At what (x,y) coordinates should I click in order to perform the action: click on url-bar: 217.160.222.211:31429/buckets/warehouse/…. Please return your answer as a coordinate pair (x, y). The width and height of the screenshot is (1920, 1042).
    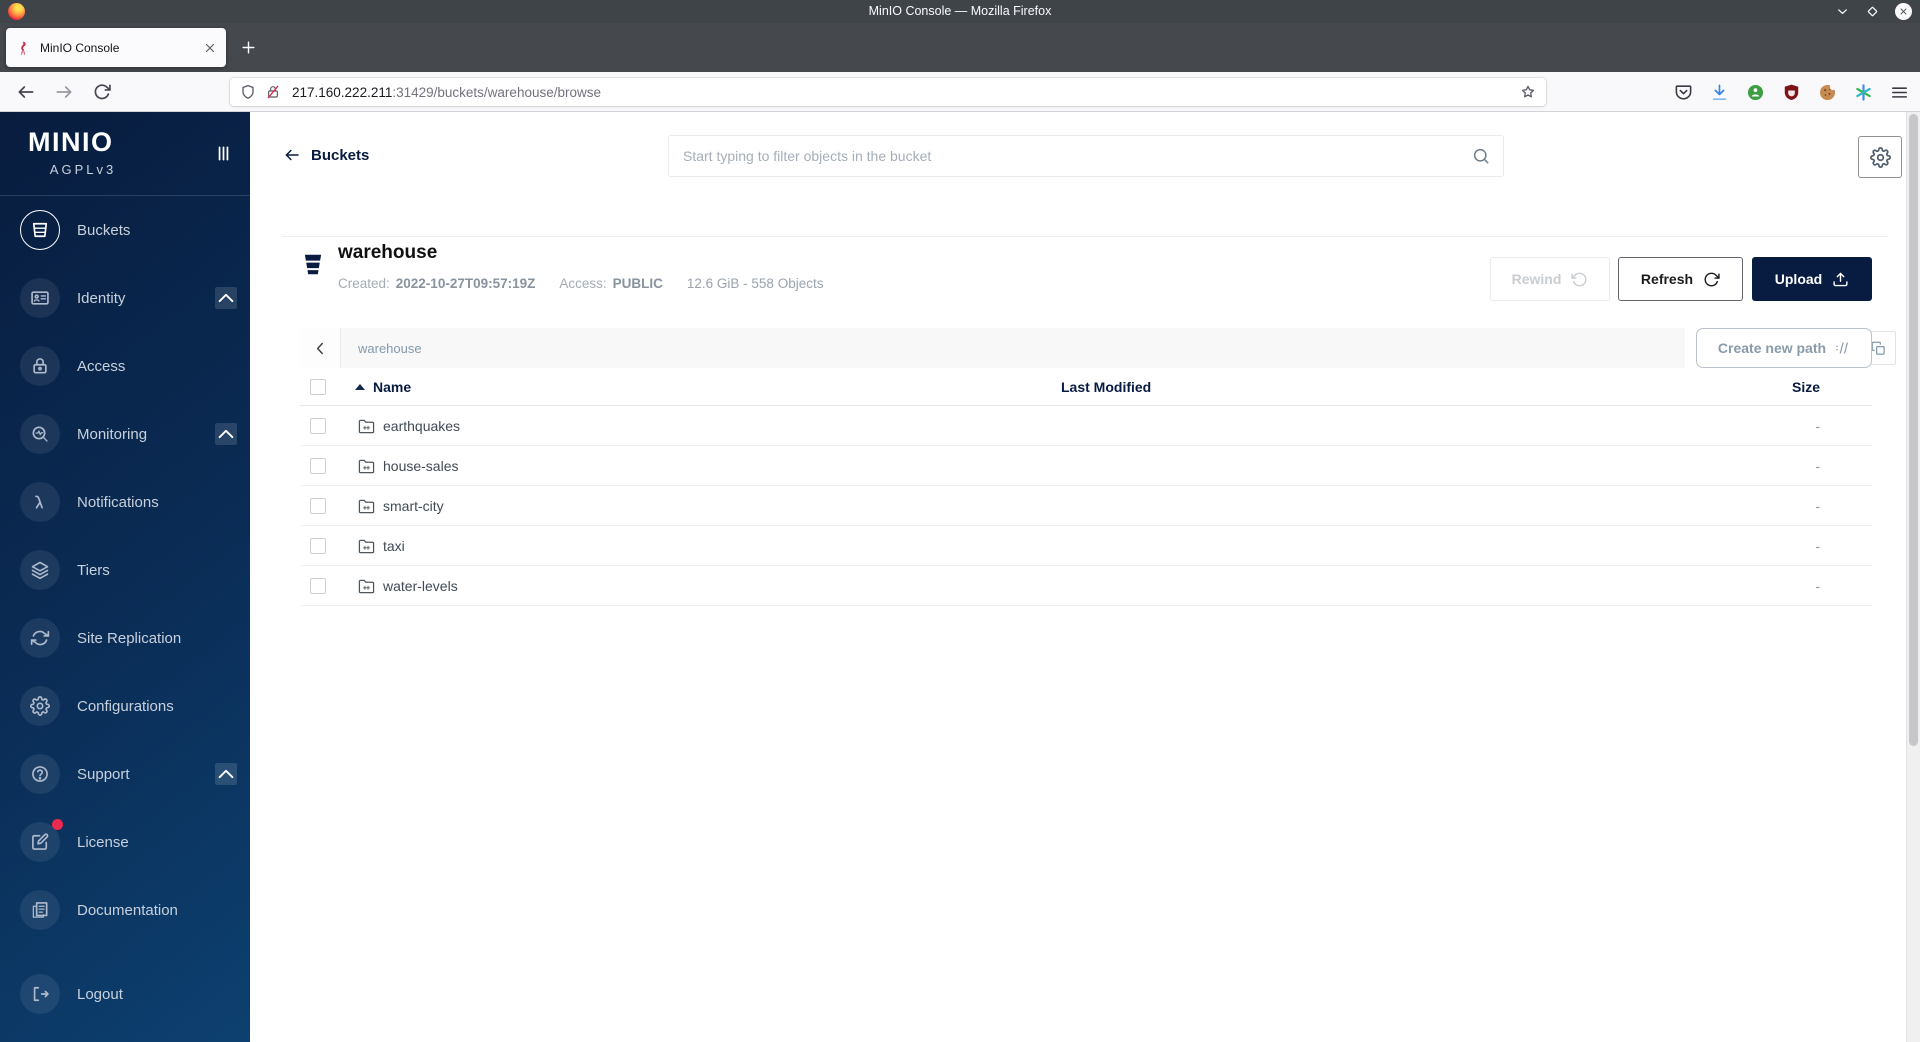
    Looking at the image, I should click on (888, 92).